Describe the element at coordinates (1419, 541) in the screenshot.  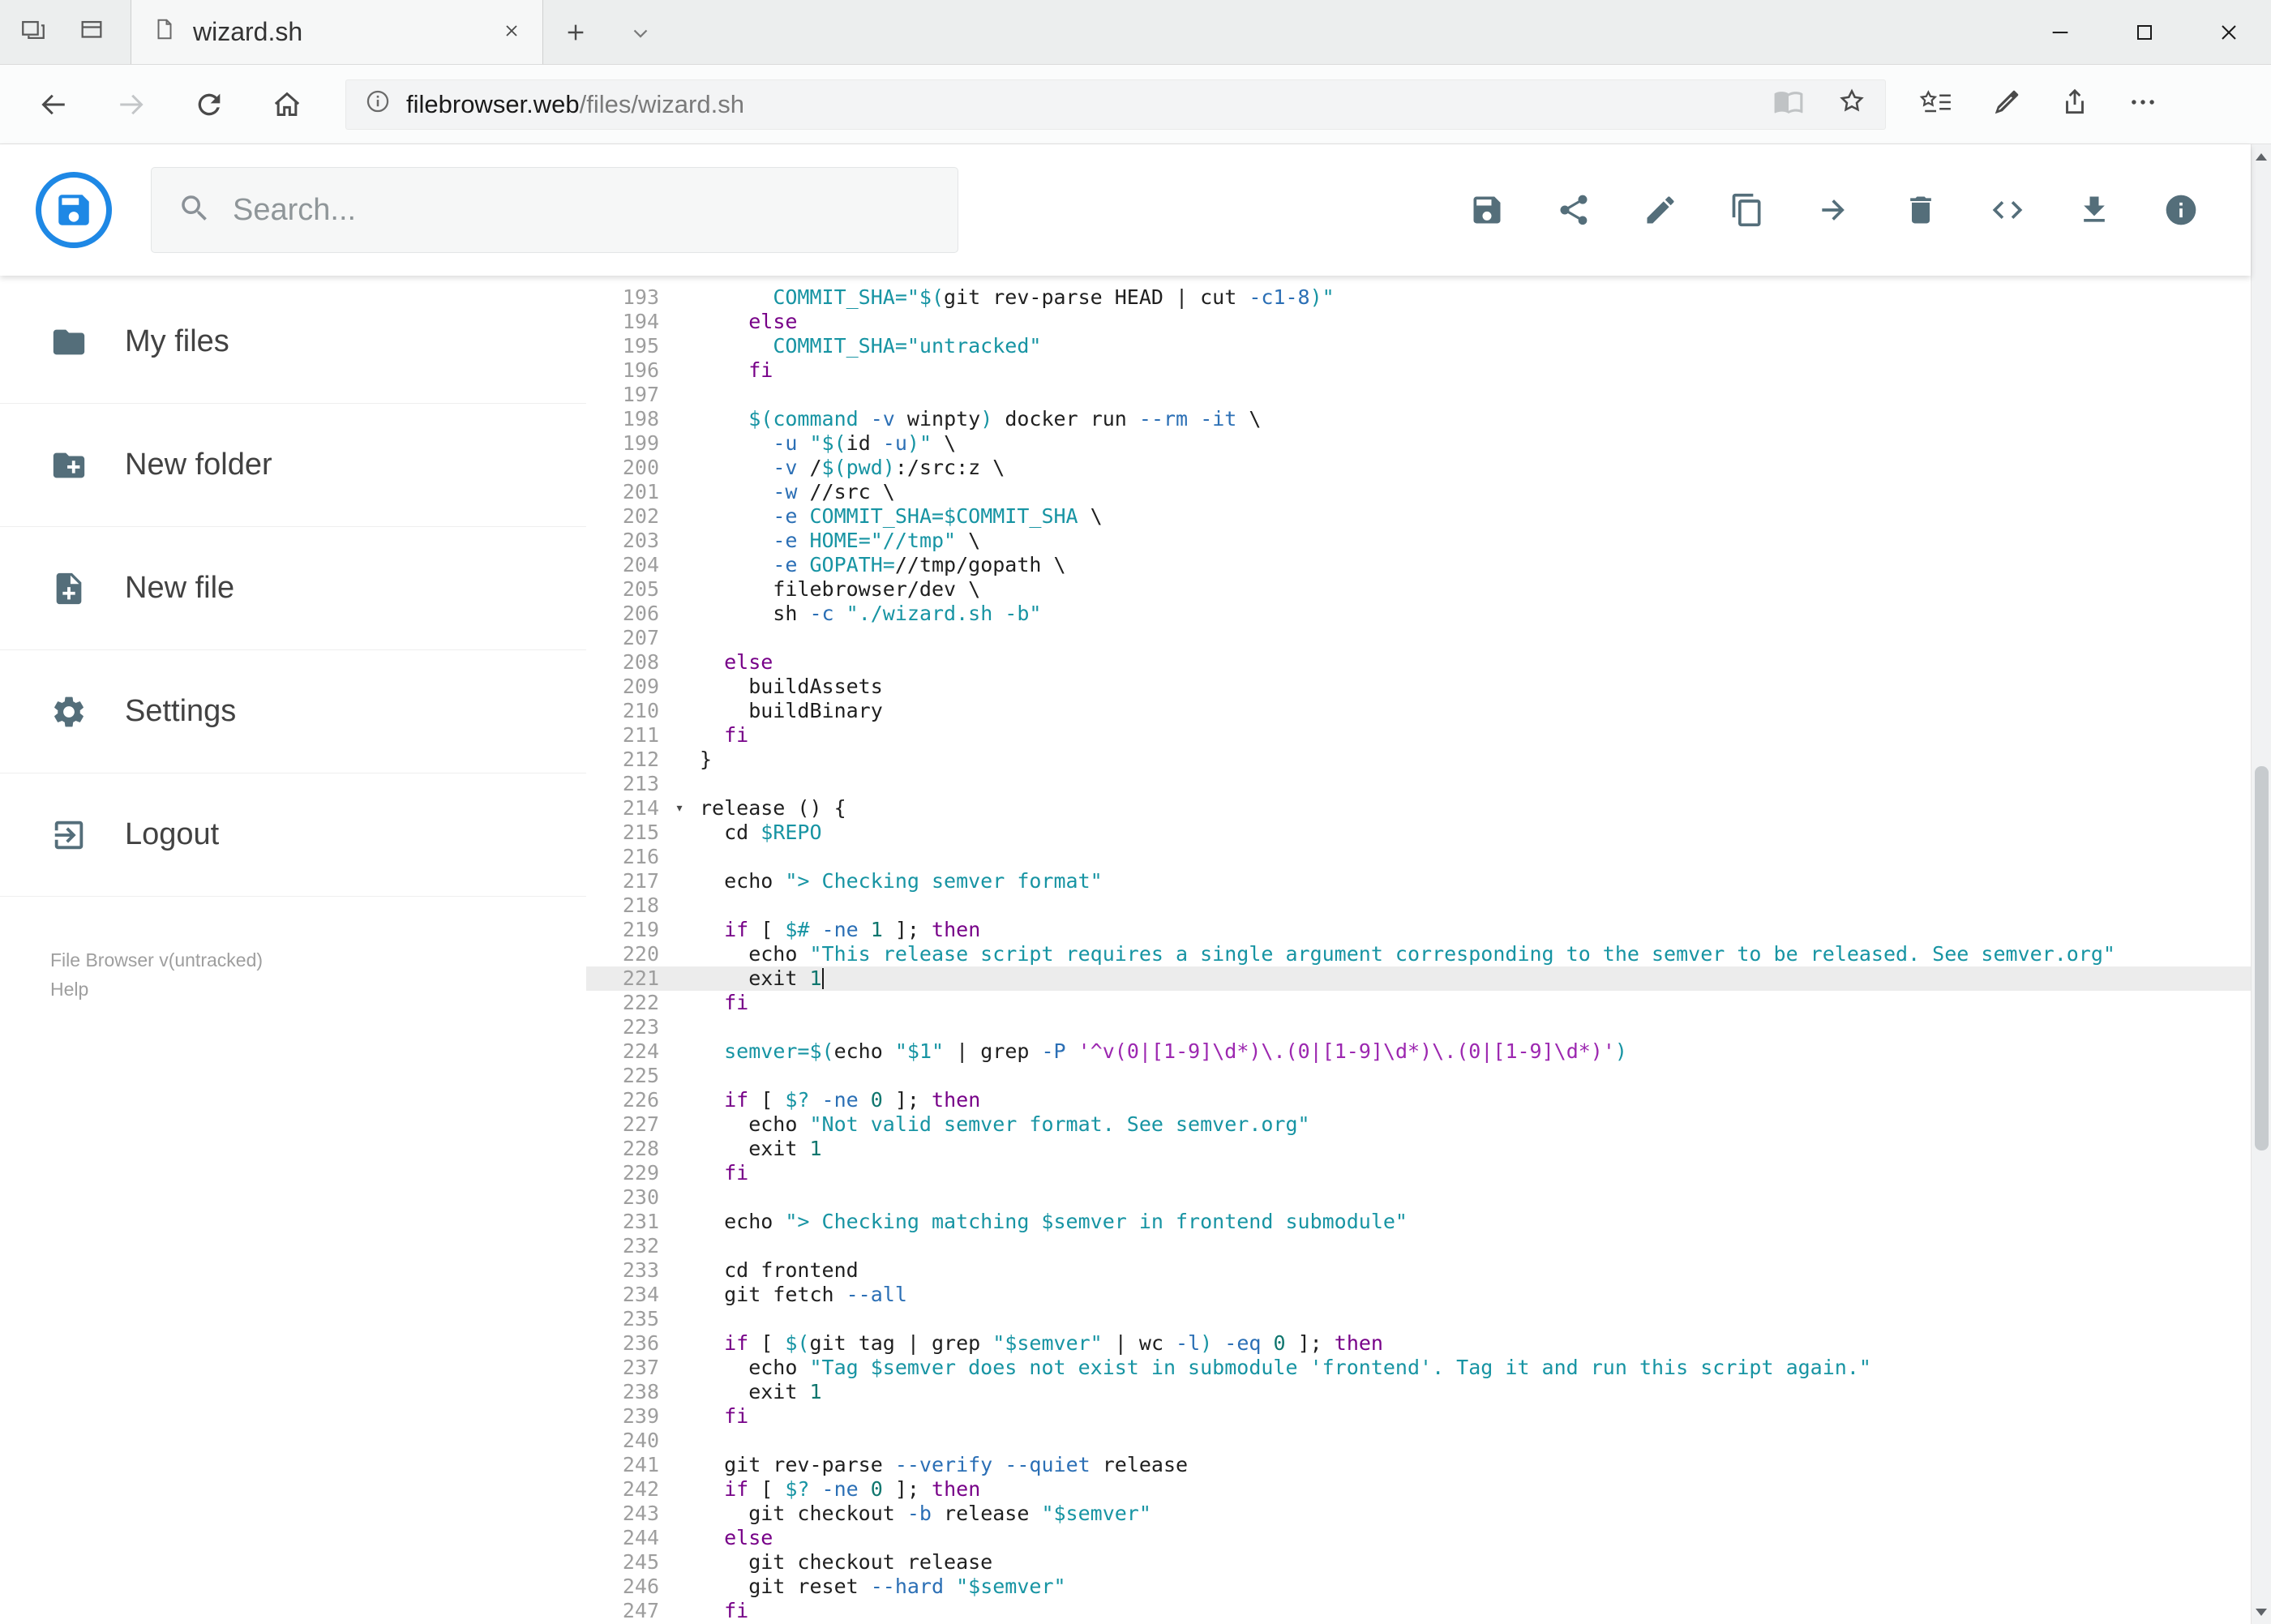
I see `code-line: 203 -e HOME="//tmp" \` at that location.